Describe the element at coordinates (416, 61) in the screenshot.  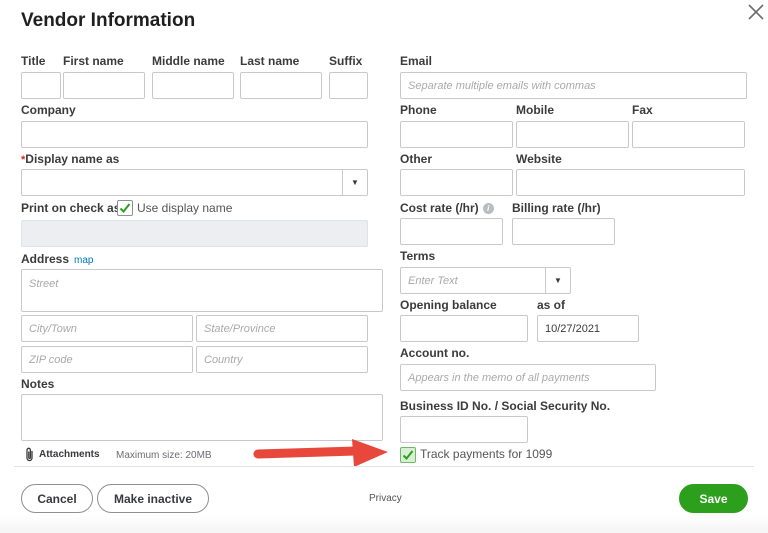
I see `email-label: Email` at that location.